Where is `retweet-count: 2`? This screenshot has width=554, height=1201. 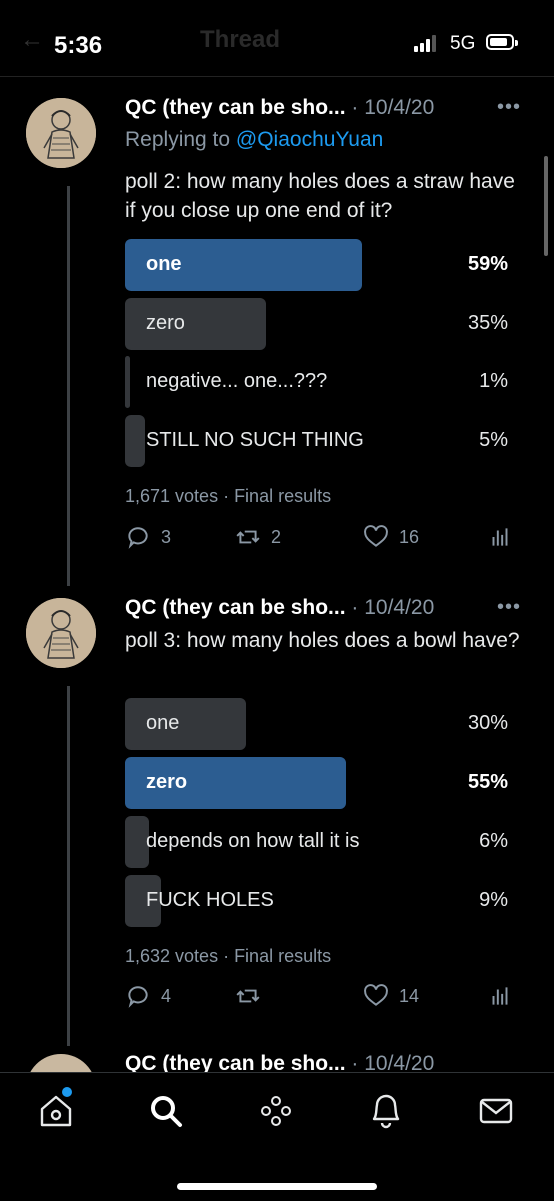 retweet-count: 2 is located at coordinates (276, 536).